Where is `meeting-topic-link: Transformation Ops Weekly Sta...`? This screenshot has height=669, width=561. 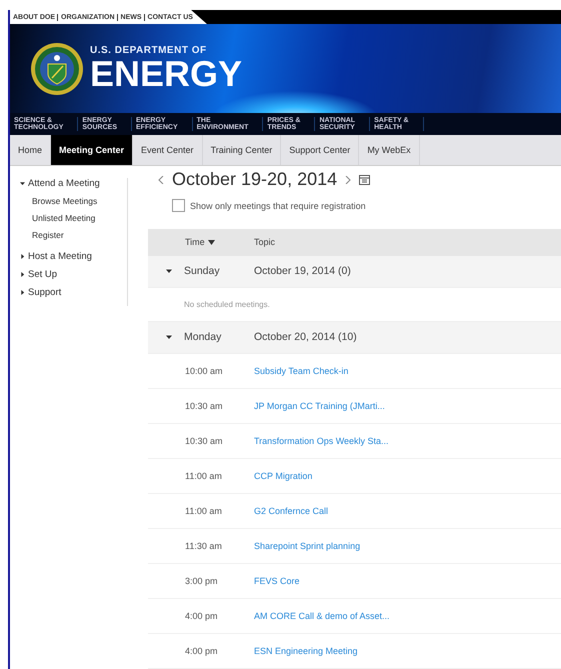
meeting-topic-link: Transformation Ops Weekly Sta... is located at coordinates (321, 441).